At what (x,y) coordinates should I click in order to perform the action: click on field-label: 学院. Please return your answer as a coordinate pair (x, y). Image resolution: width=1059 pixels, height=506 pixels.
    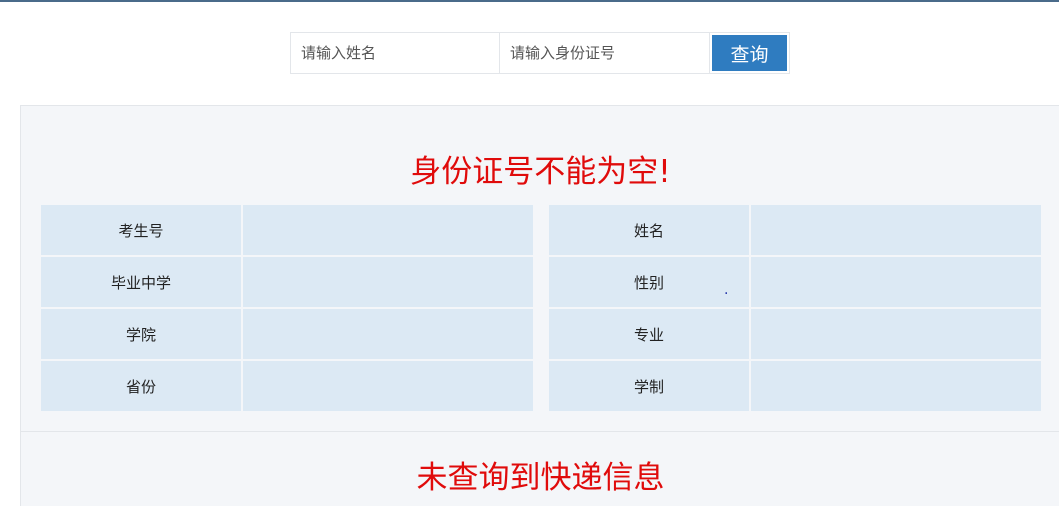
    Looking at the image, I should click on (141, 334).